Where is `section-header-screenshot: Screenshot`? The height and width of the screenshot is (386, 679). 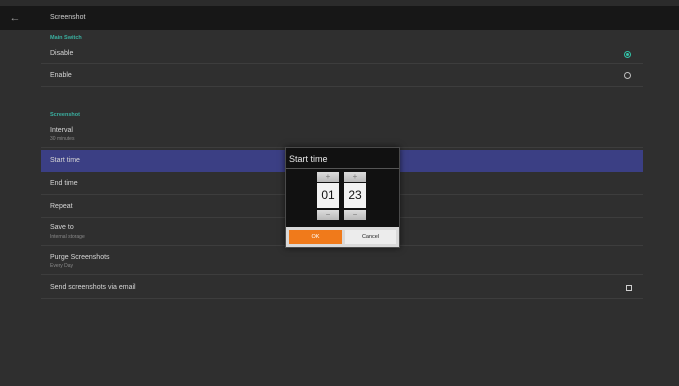 section-header-screenshot: Screenshot is located at coordinates (65, 115).